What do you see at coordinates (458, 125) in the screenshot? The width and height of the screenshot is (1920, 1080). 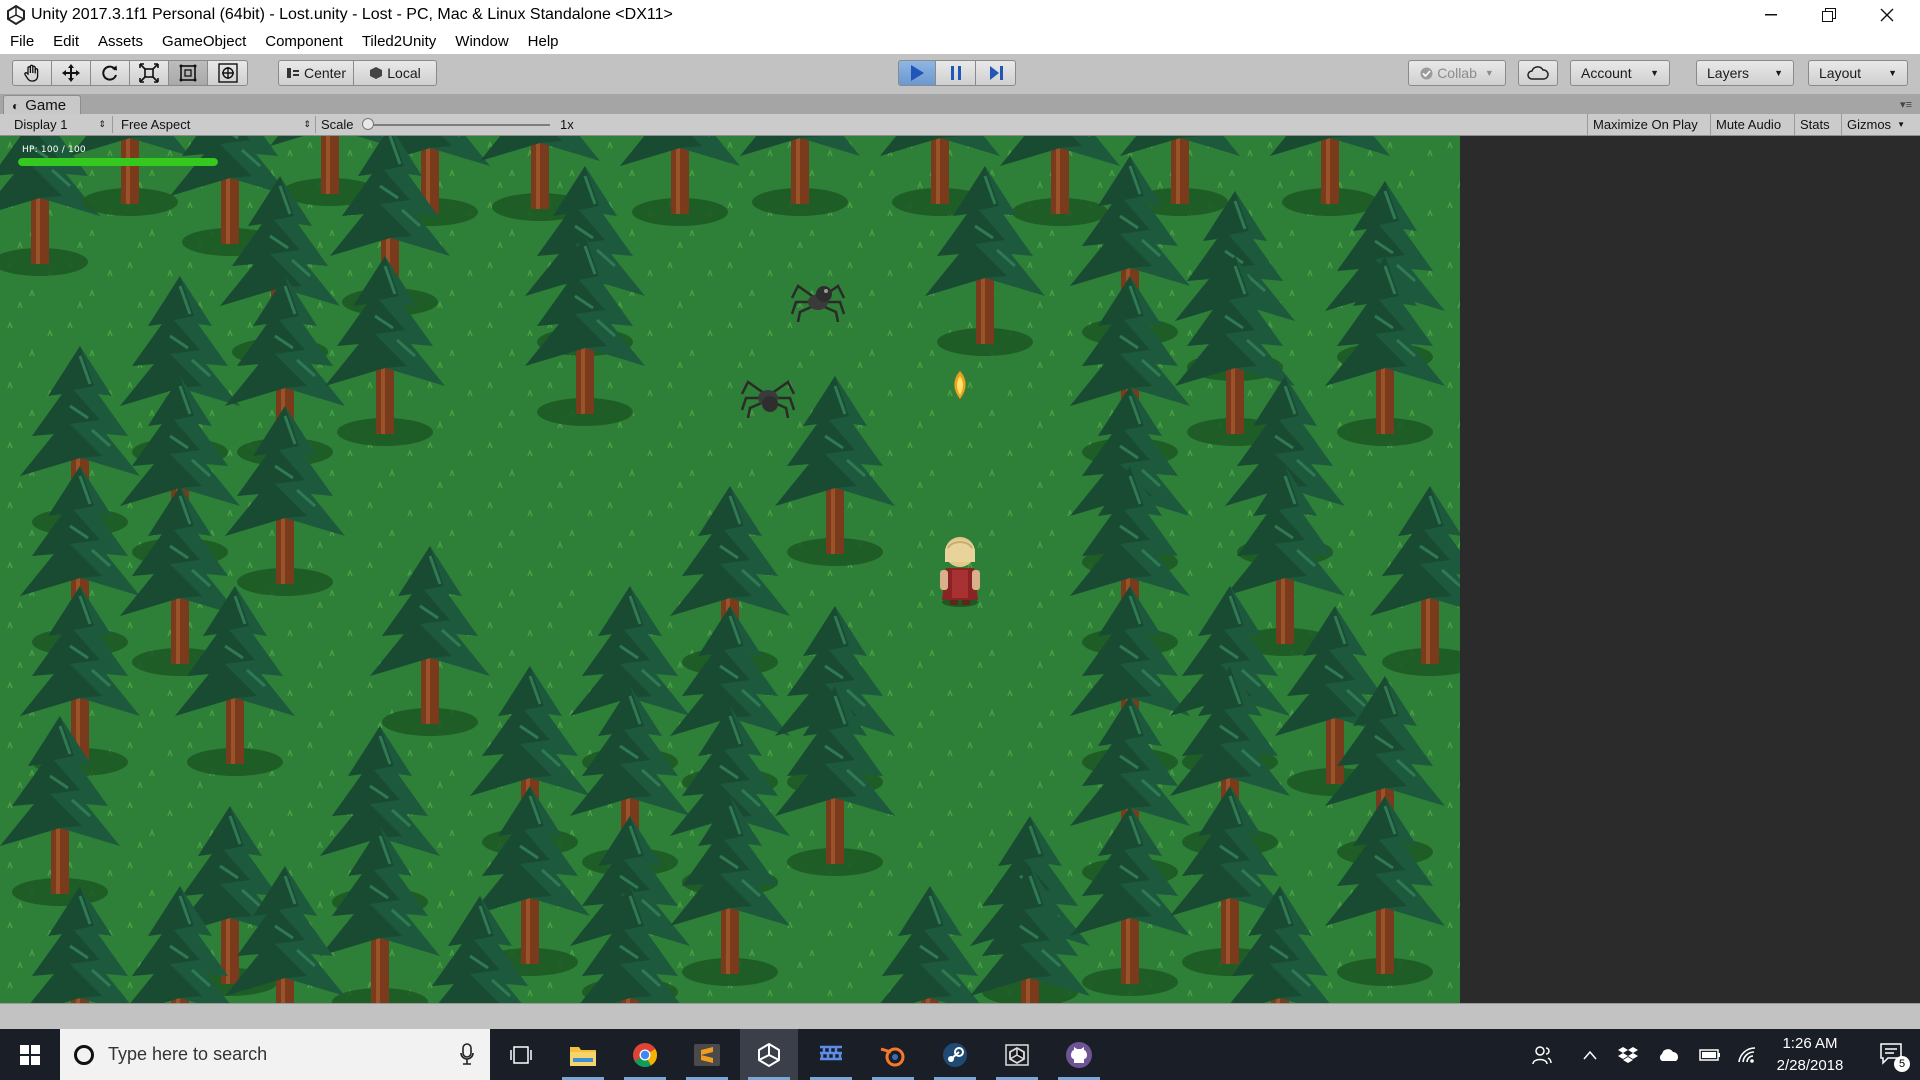 I see `scale-slider-track` at bounding box center [458, 125].